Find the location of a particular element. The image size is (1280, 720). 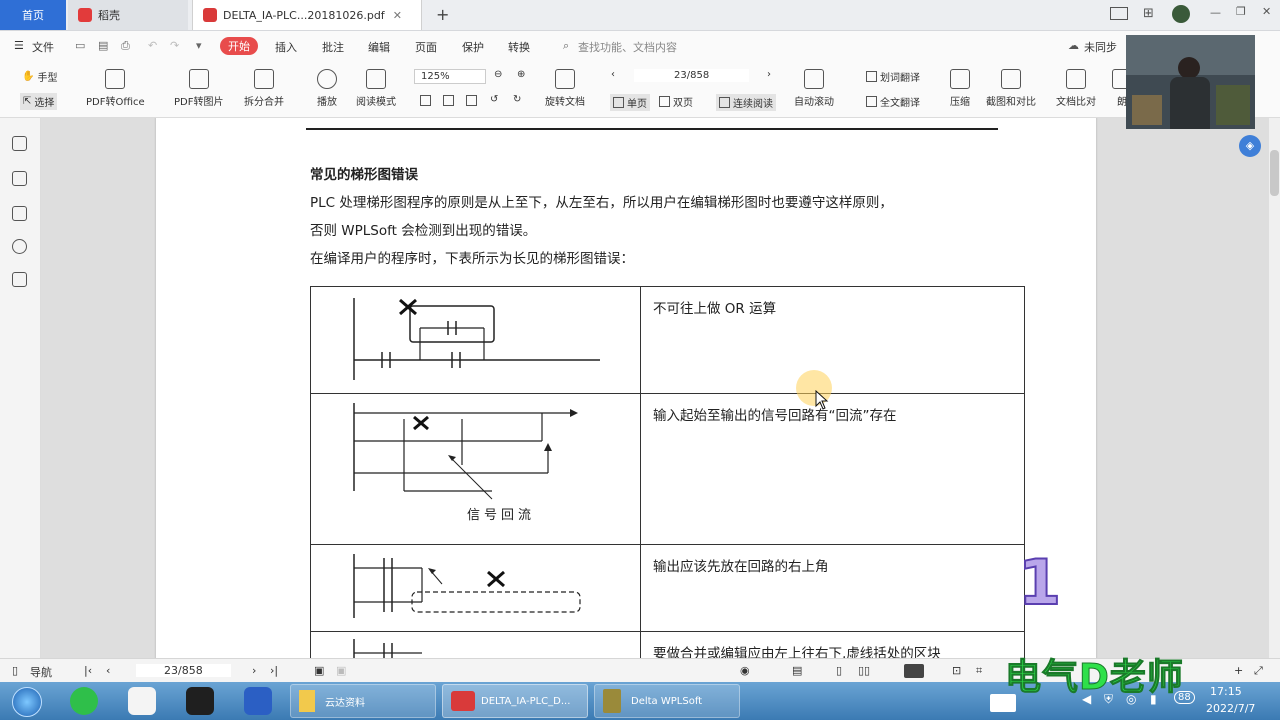

split-merge-button: 拆分合并 is located at coordinates (264, 88).